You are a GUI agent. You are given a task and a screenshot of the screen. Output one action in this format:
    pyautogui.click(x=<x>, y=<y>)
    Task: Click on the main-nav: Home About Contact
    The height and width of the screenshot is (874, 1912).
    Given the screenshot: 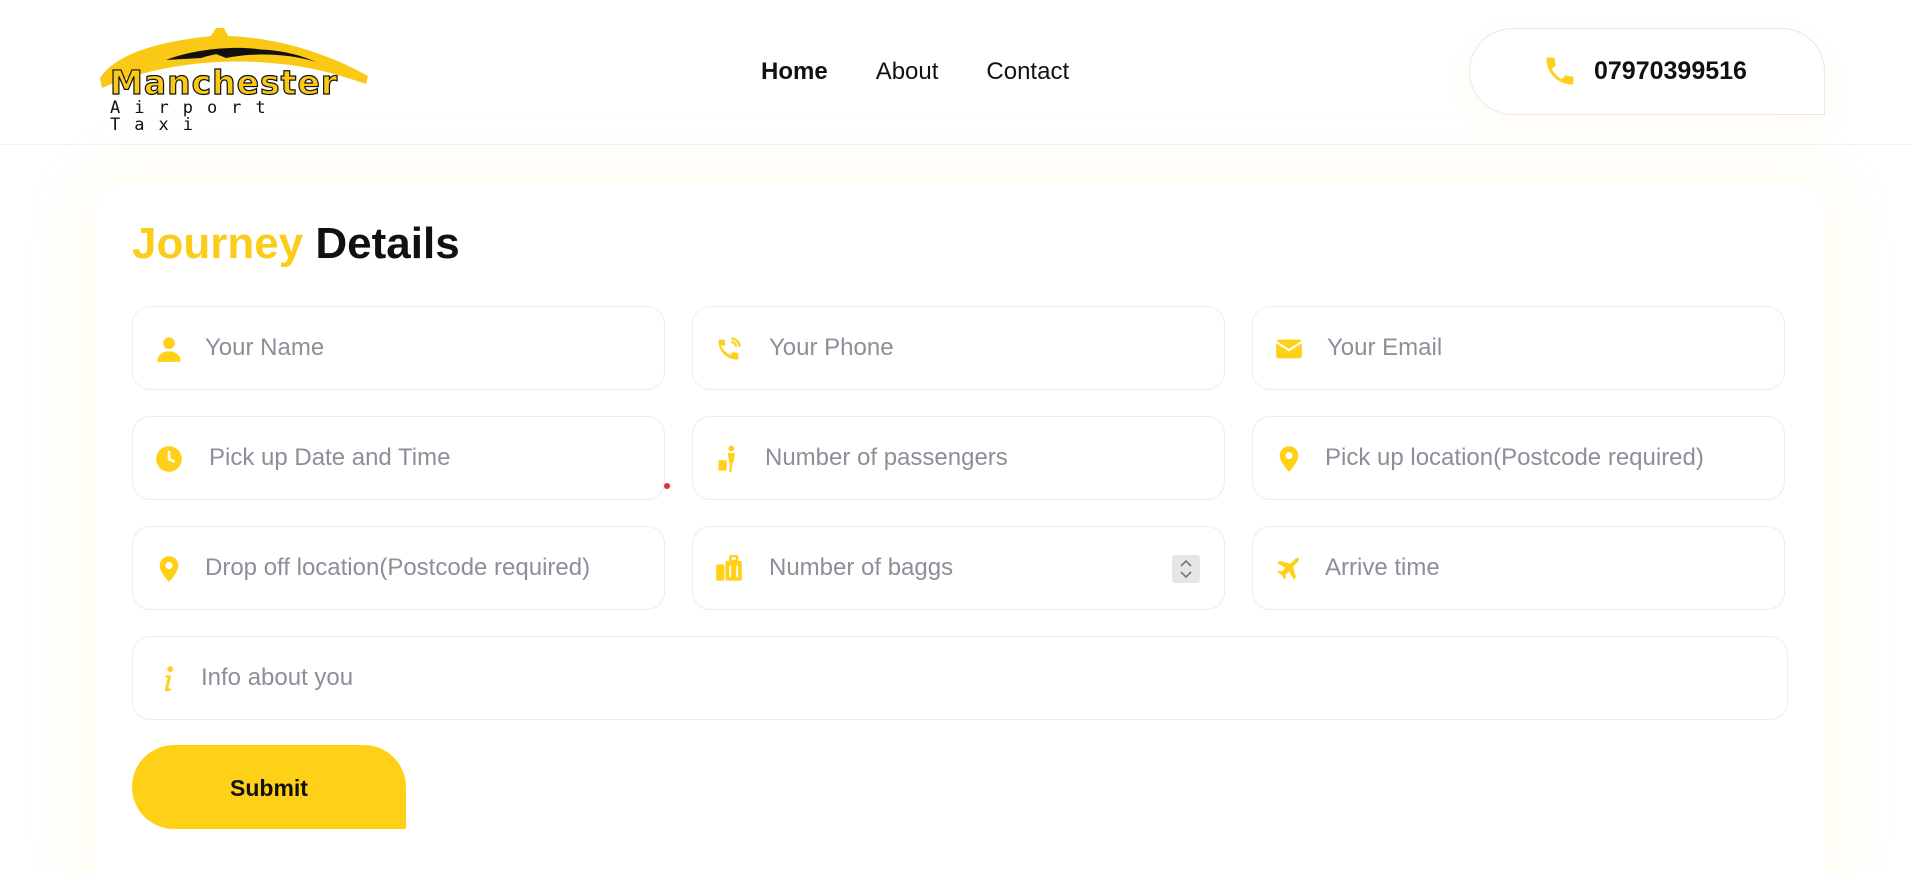 What is the action you would take?
    pyautogui.click(x=939, y=72)
    